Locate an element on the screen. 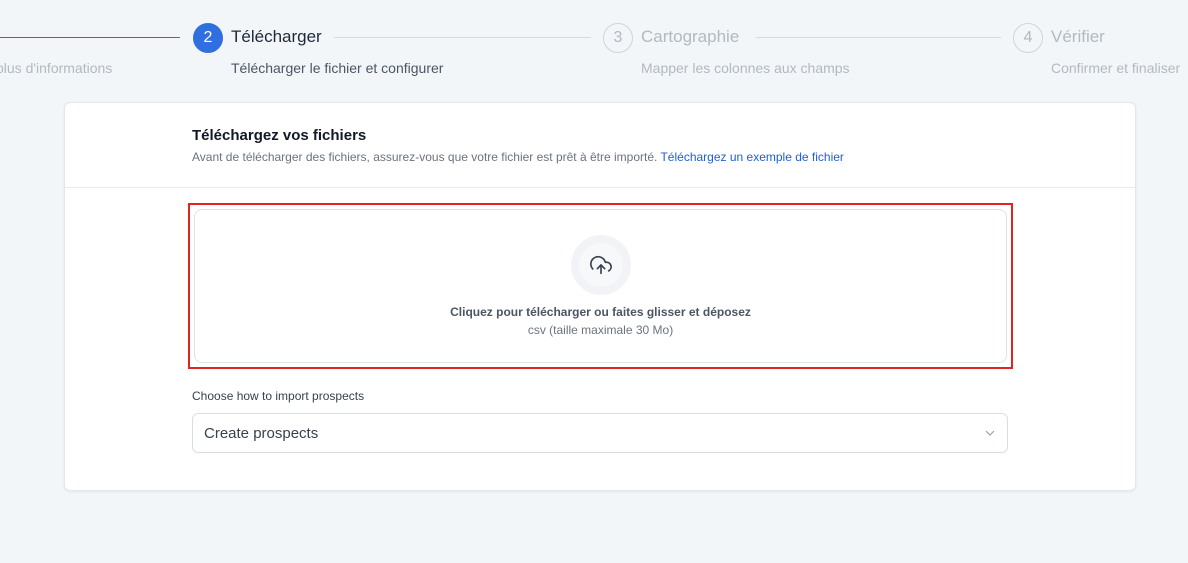  step-1-subtitle: plus d'informations is located at coordinates (56, 68).